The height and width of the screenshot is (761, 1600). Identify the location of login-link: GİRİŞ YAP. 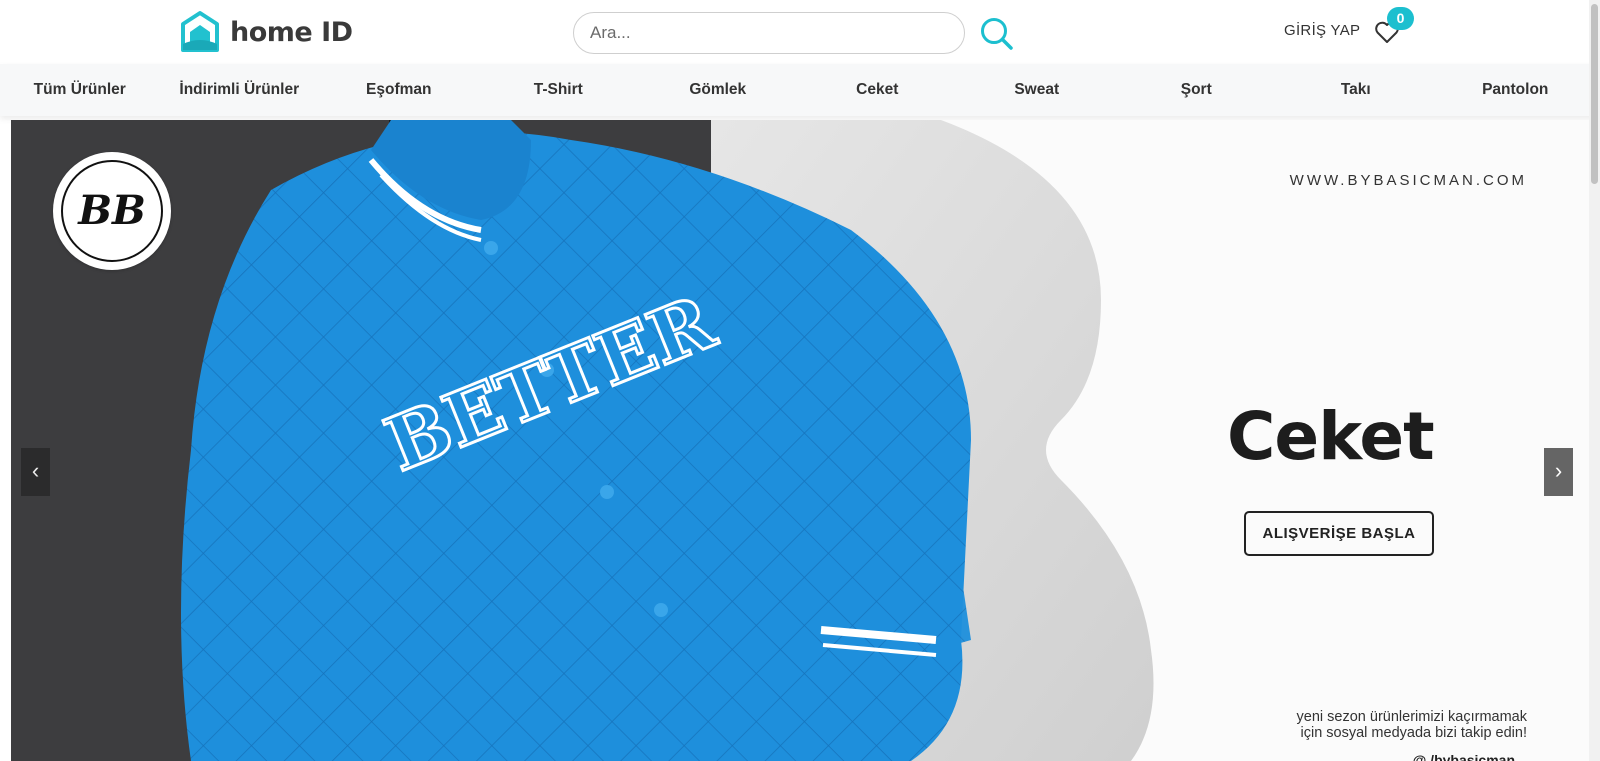
(1322, 30).